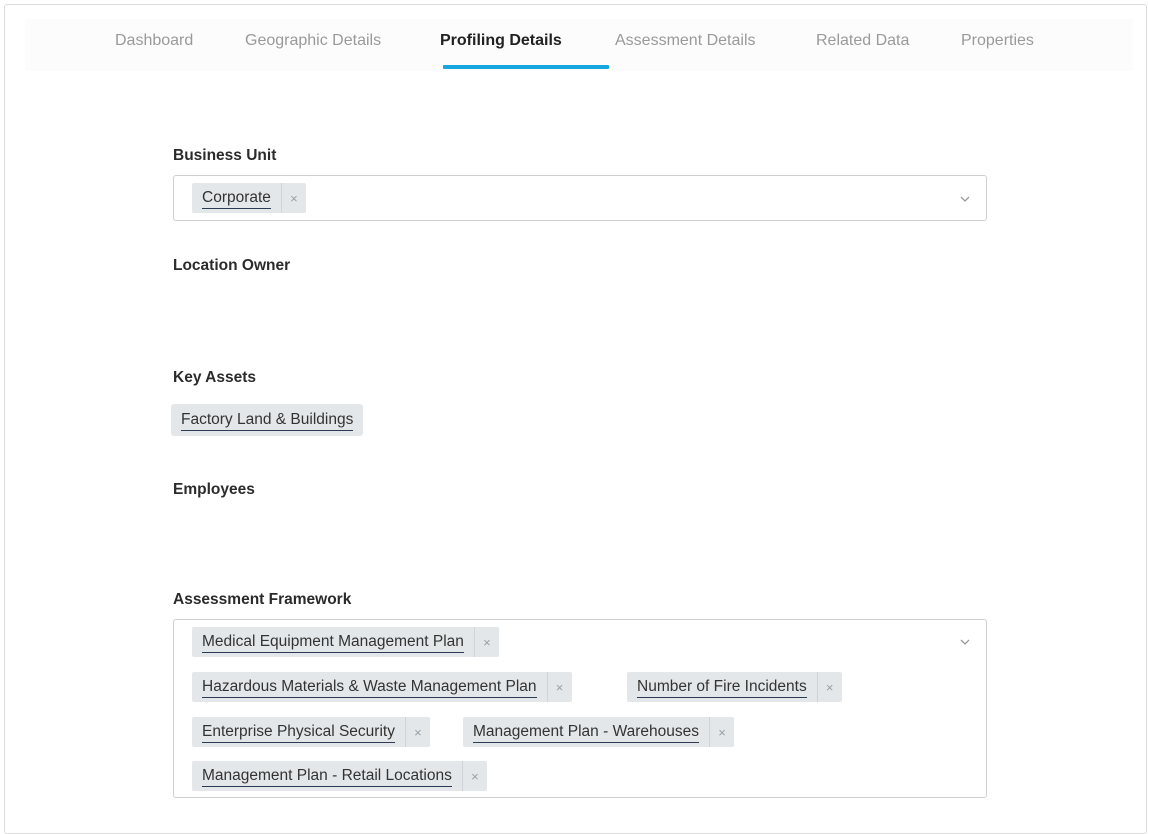 This screenshot has width=1149, height=834. Describe the element at coordinates (236, 199) in the screenshot. I see `chip-label: Corporate` at that location.